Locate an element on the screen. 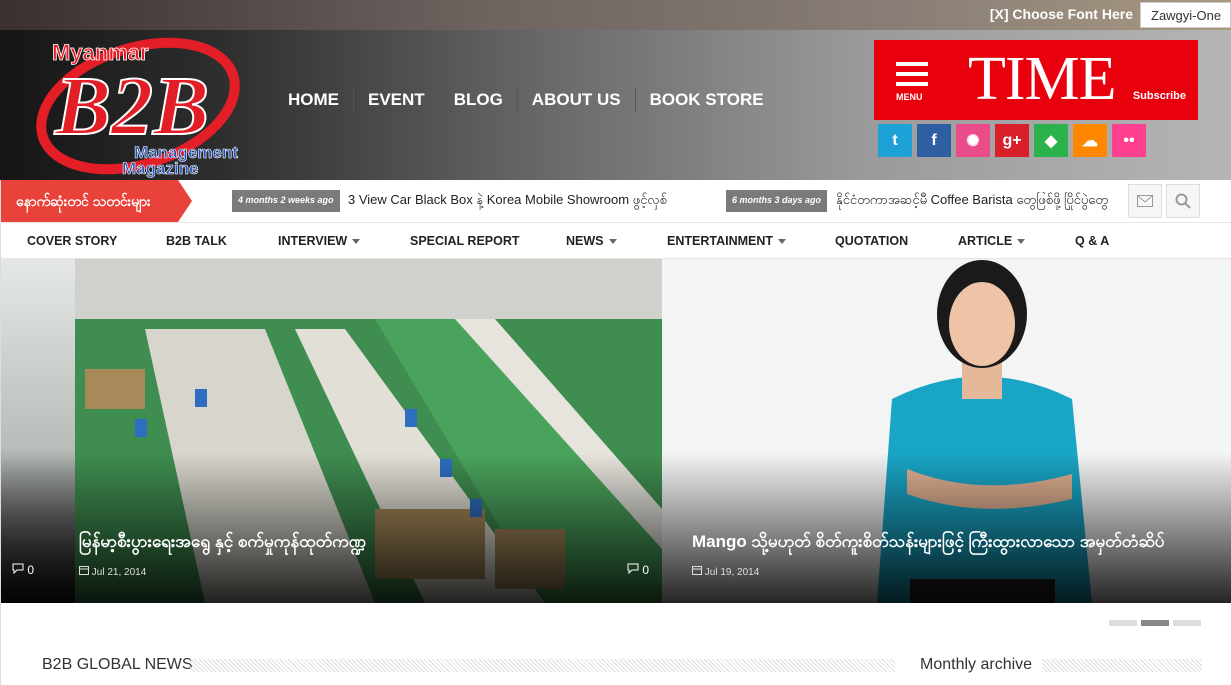 This screenshot has height=685, width=1231. cat-q-and-a: Q & A is located at coordinates (1092, 241).